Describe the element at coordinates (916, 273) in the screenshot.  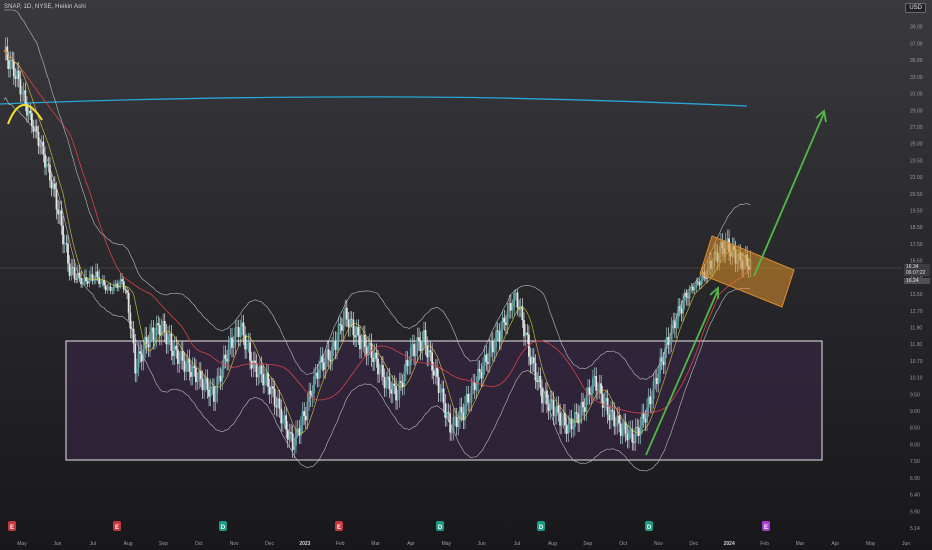
I see `bar-countdown: 06:07:22` at that location.